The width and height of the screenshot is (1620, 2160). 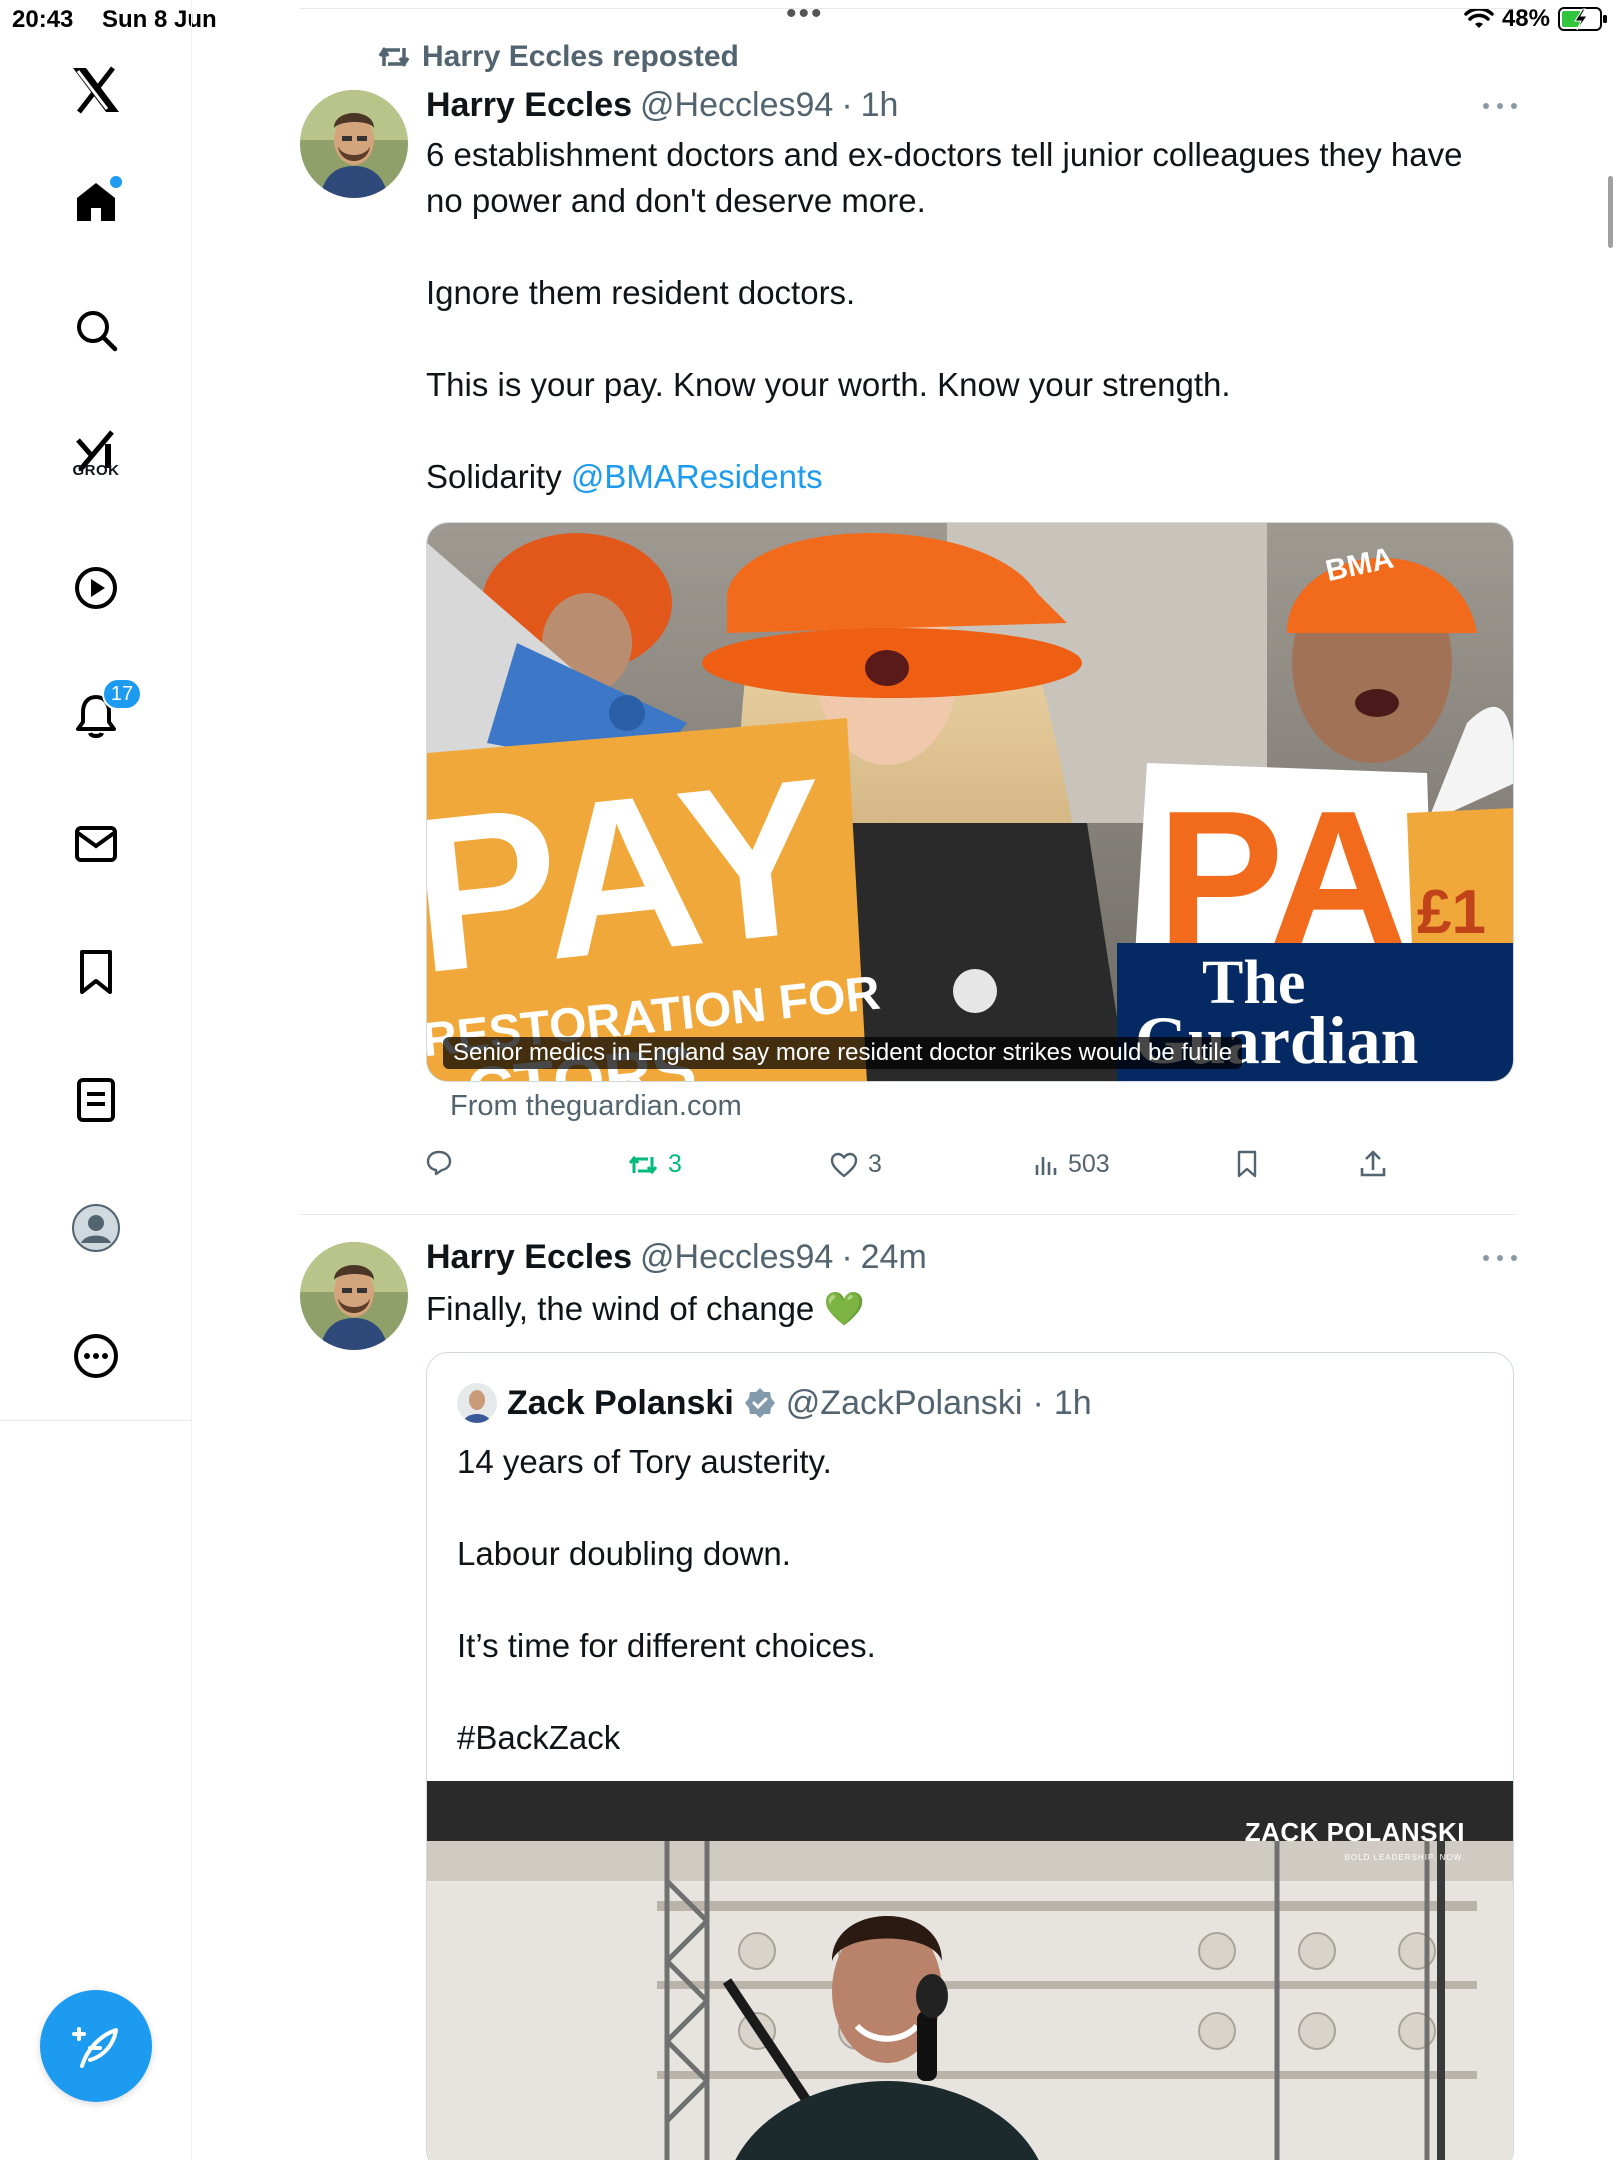 I want to click on status-bar: 20:43 Sun 8 Jun ••• 48%, so click(x=810, y=20).